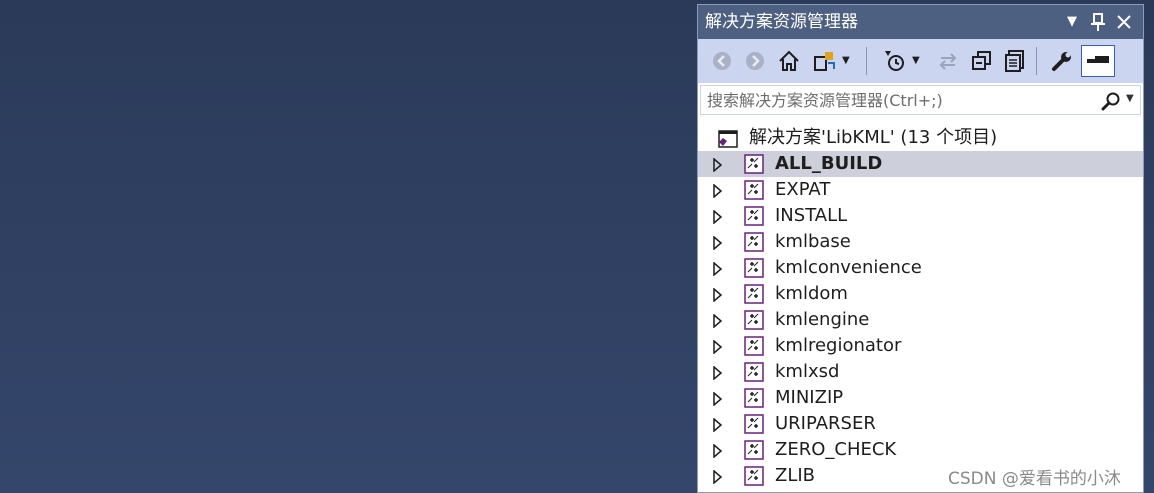 This screenshot has width=1154, height=493. What do you see at coordinates (825, 423) in the screenshot?
I see `project-label: URIPARSER` at bounding box center [825, 423].